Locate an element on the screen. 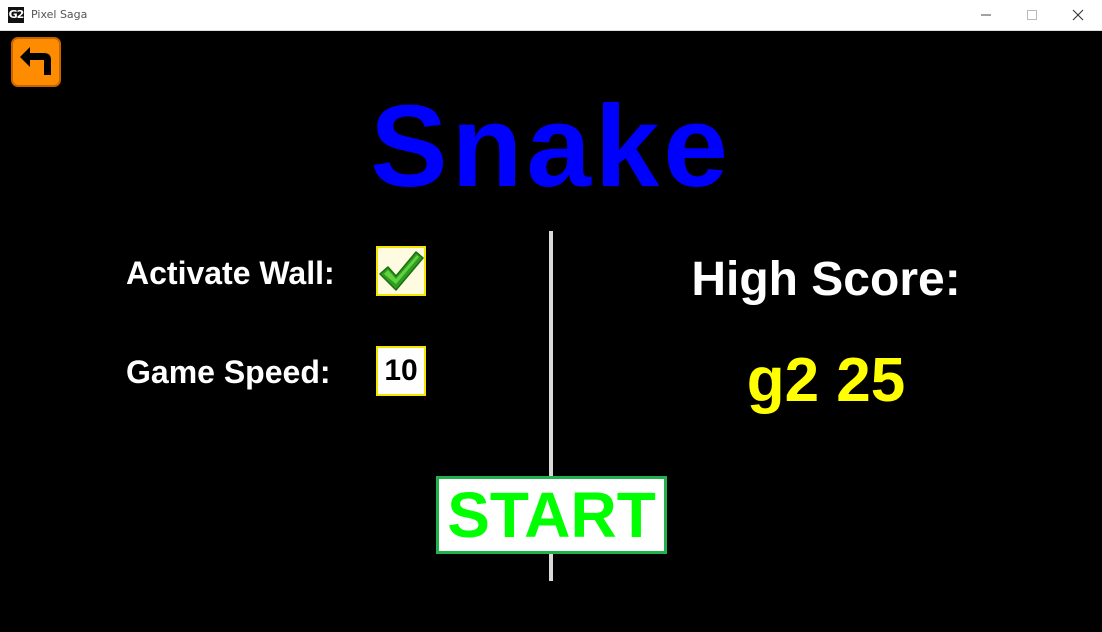 The image size is (1102, 632). high-score-value: g2 25 is located at coordinates (826, 380).